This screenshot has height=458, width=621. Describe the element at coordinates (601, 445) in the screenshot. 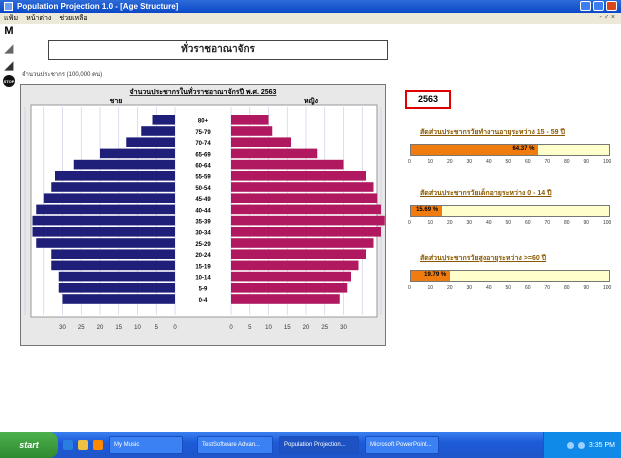

I see `clock: 3:35 PM` at that location.